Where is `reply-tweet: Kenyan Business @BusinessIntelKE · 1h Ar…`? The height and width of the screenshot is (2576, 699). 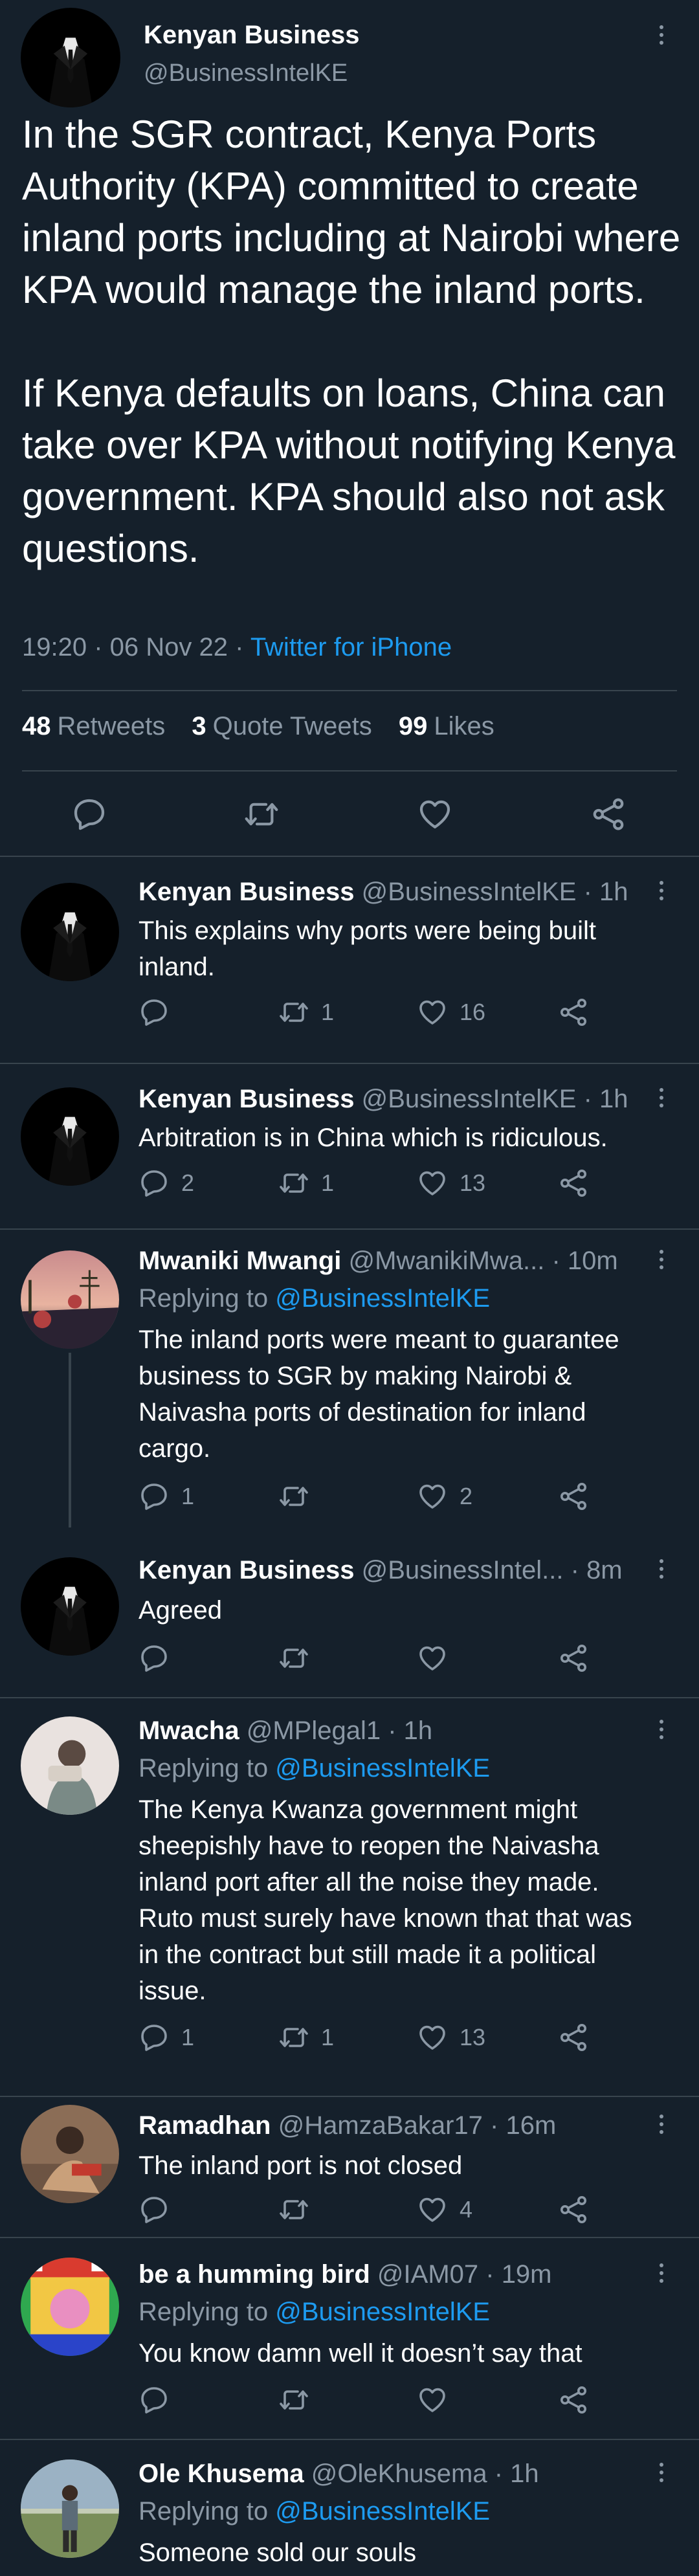 reply-tweet: Kenyan Business @BusinessIntelKE · 1h Ar… is located at coordinates (349, 1146).